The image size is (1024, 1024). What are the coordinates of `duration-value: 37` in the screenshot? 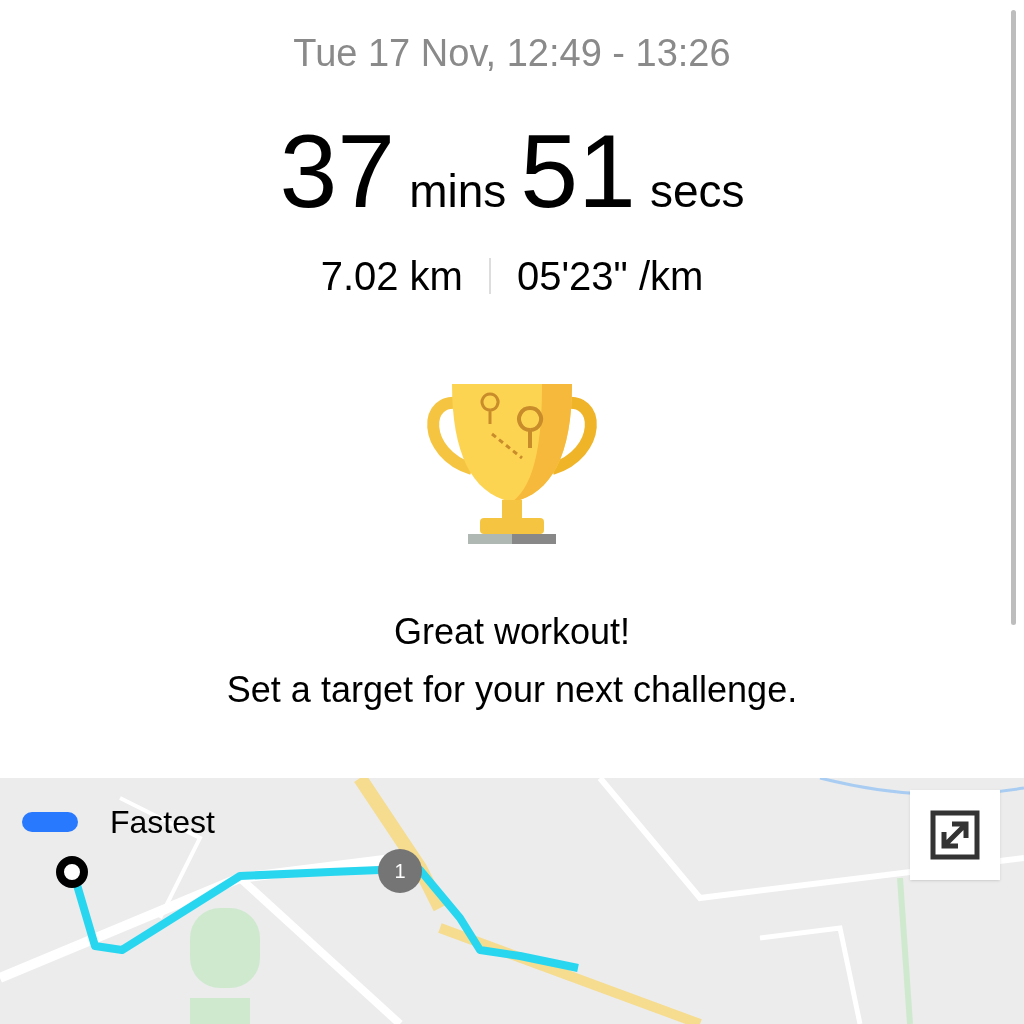 It's located at (337, 171).